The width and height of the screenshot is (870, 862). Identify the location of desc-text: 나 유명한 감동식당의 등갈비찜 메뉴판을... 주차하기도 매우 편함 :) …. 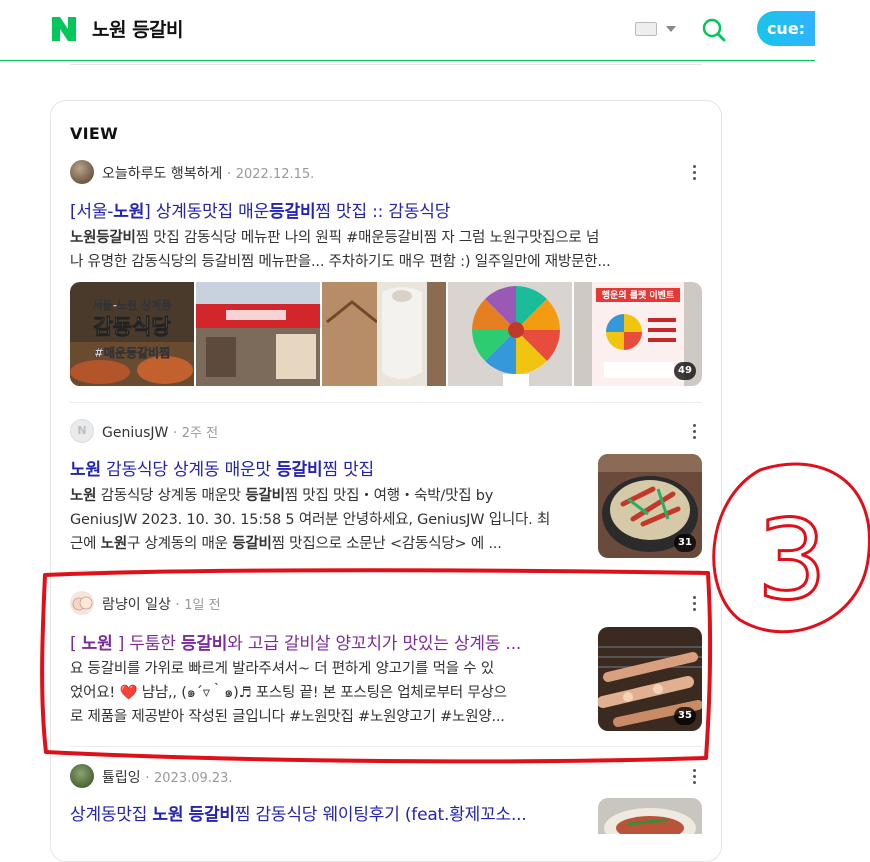
(340, 262).